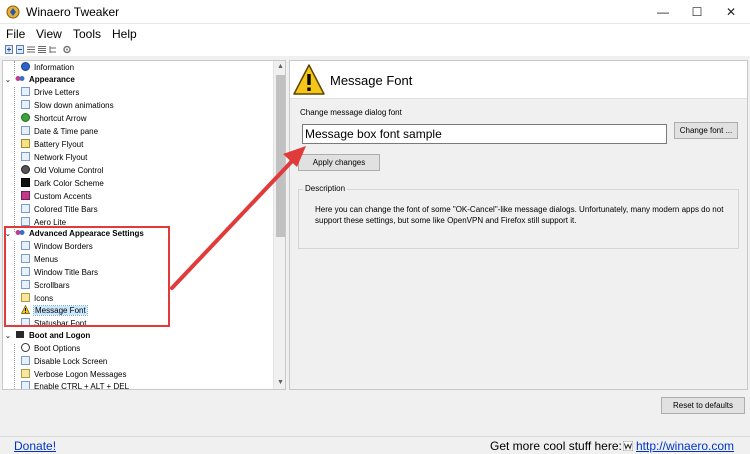 The image size is (750, 454). Describe the element at coordinates (73, 12) in the screenshot. I see `window-title: Winaero Tweaker` at that location.